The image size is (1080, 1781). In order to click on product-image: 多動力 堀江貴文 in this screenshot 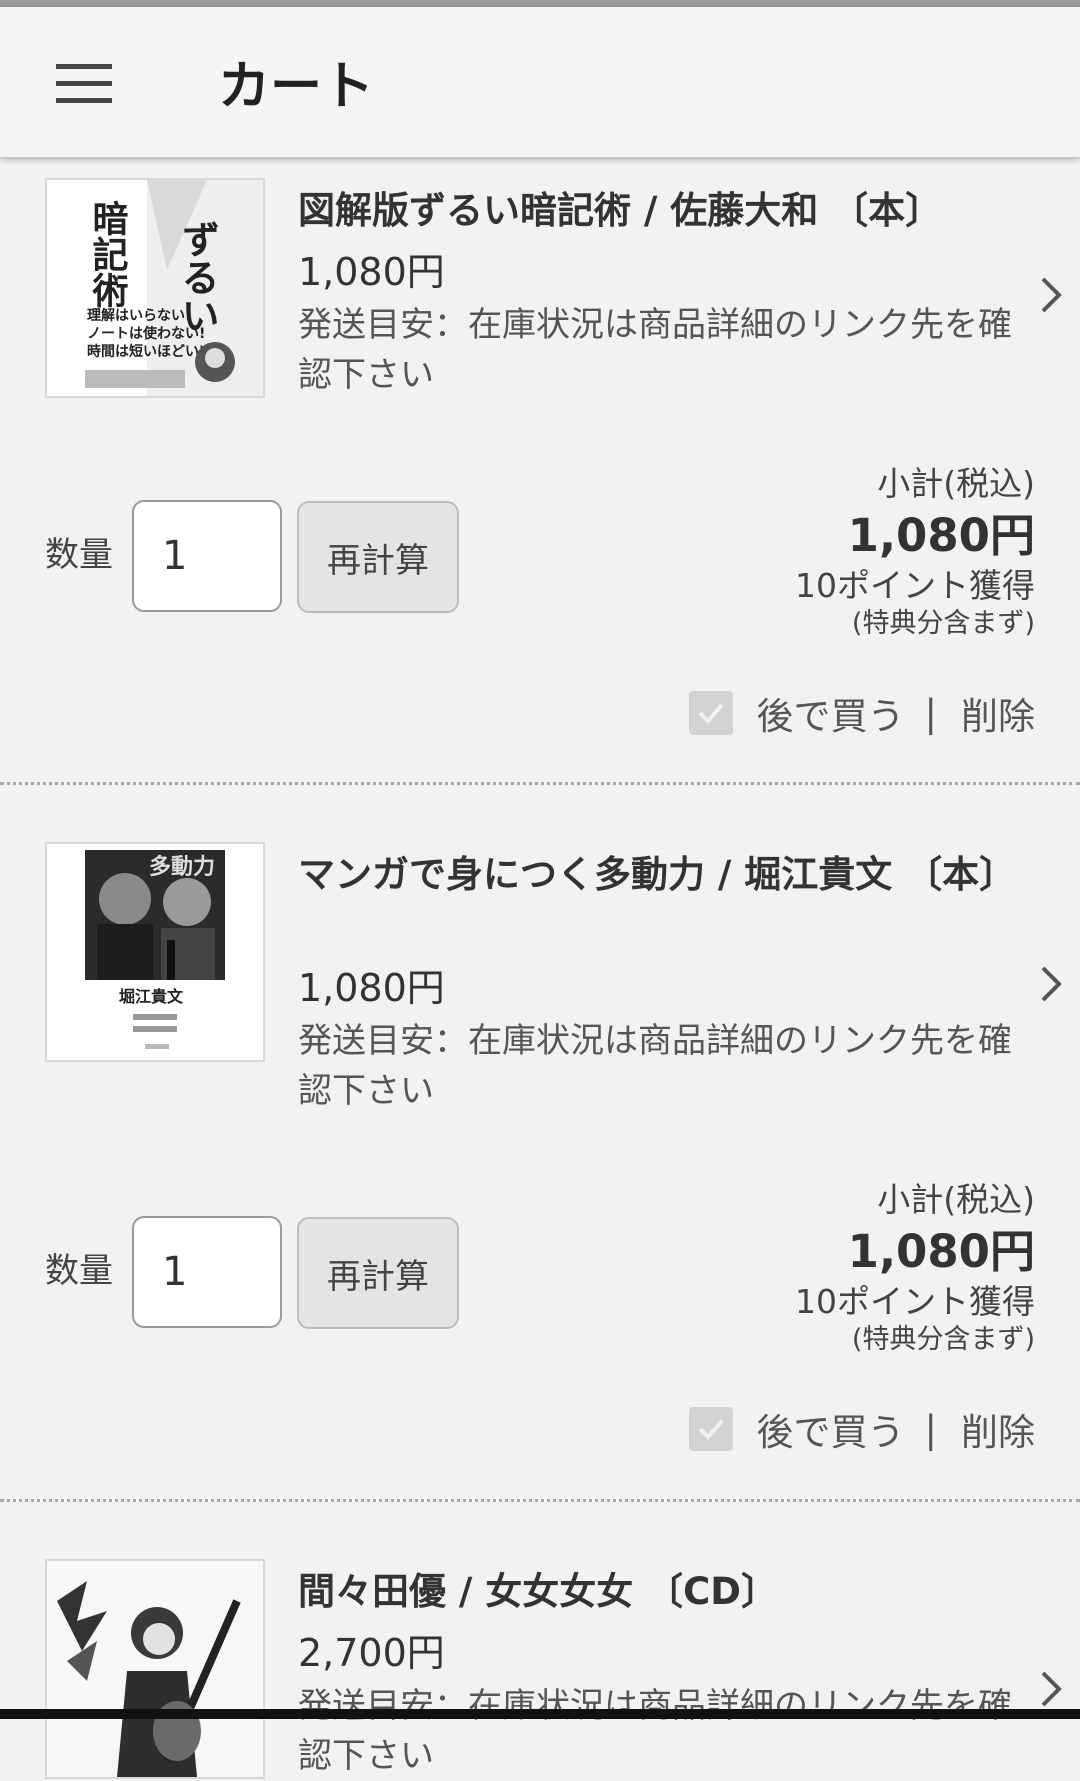, I will do `click(155, 952)`.